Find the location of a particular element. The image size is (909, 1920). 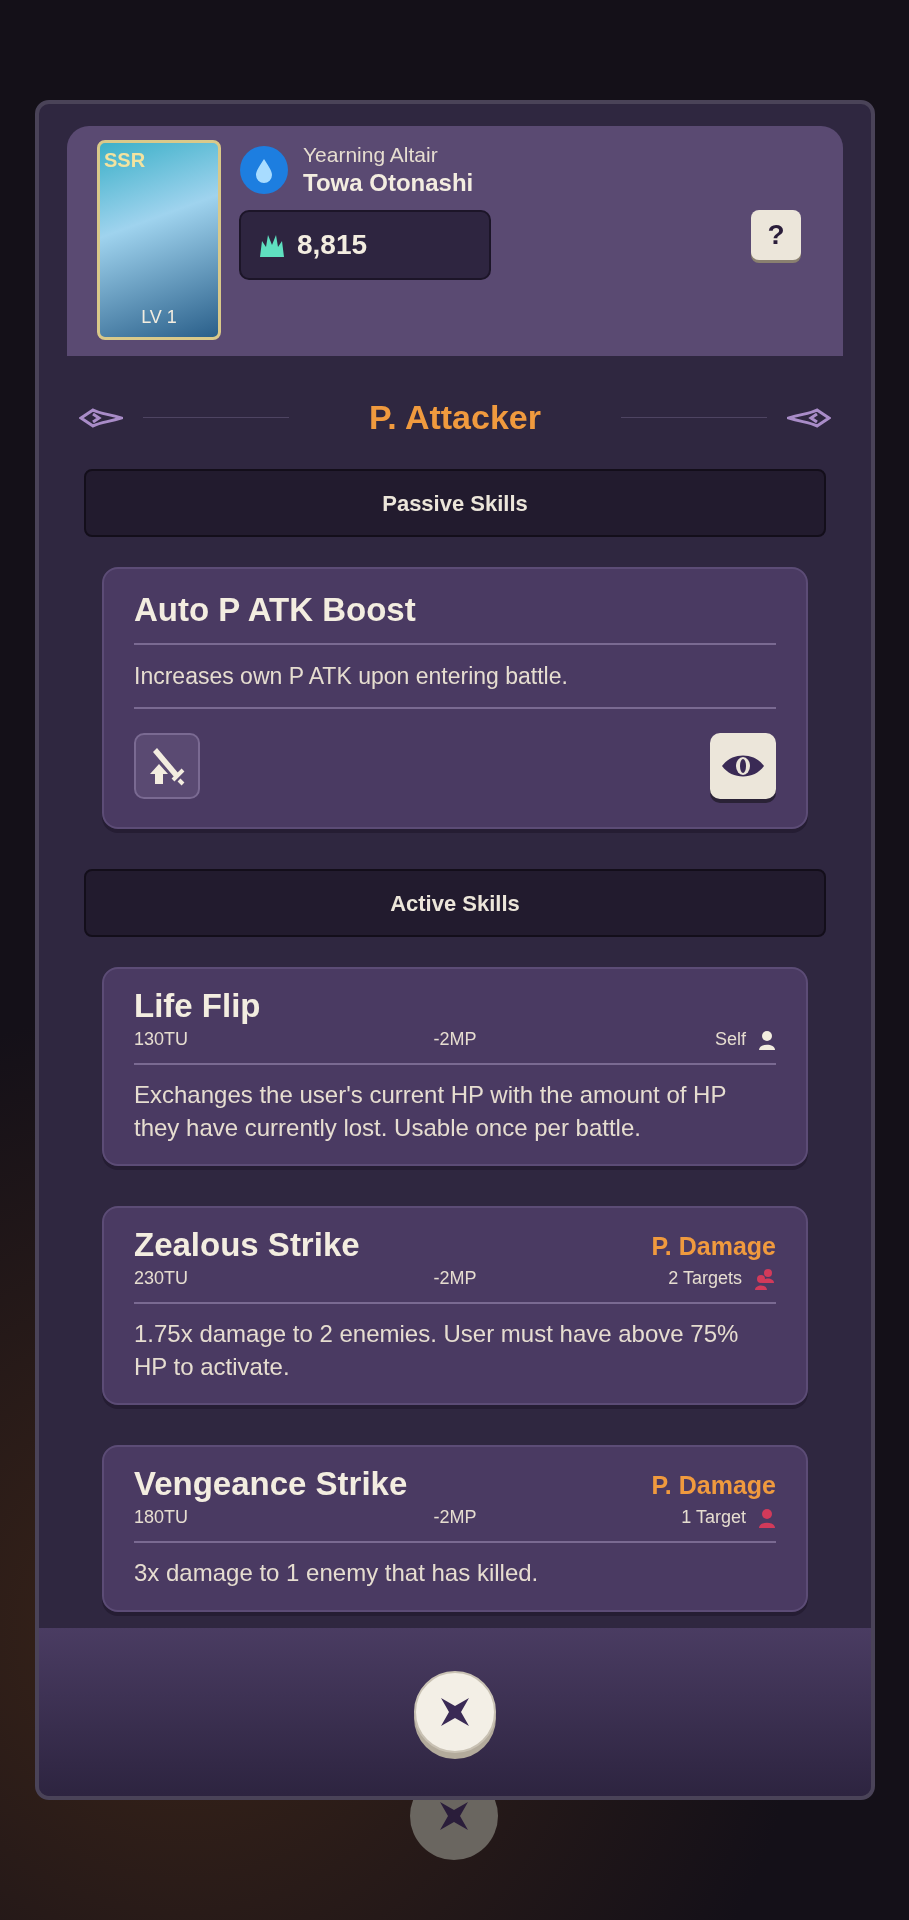

target-label: Self is located at coordinates (730, 1040).